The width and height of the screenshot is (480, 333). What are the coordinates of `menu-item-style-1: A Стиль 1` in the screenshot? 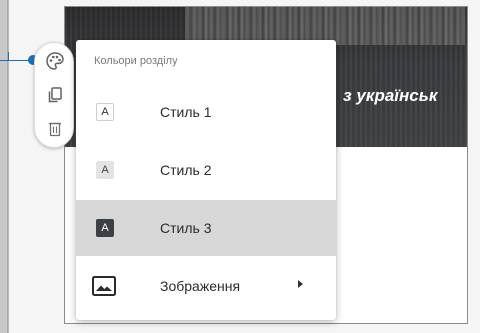 It's located at (206, 112).